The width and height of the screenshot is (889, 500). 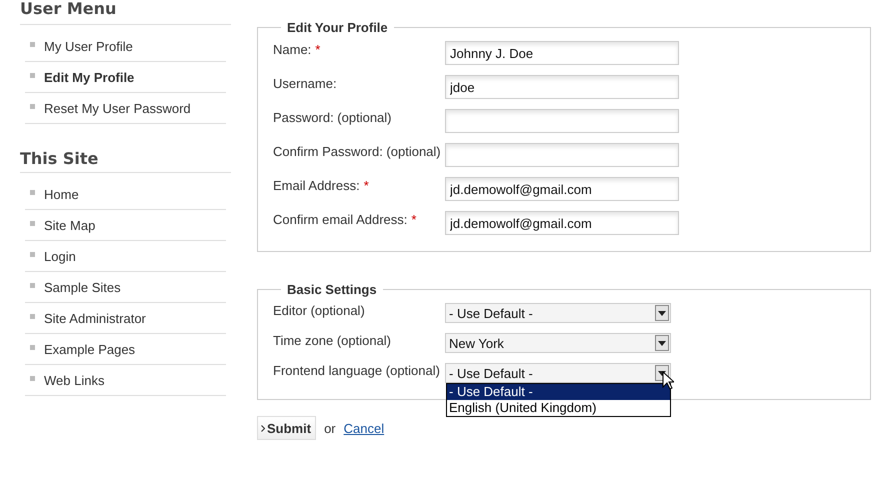 I want to click on panel-legend: Basic Settings, so click(x=332, y=289).